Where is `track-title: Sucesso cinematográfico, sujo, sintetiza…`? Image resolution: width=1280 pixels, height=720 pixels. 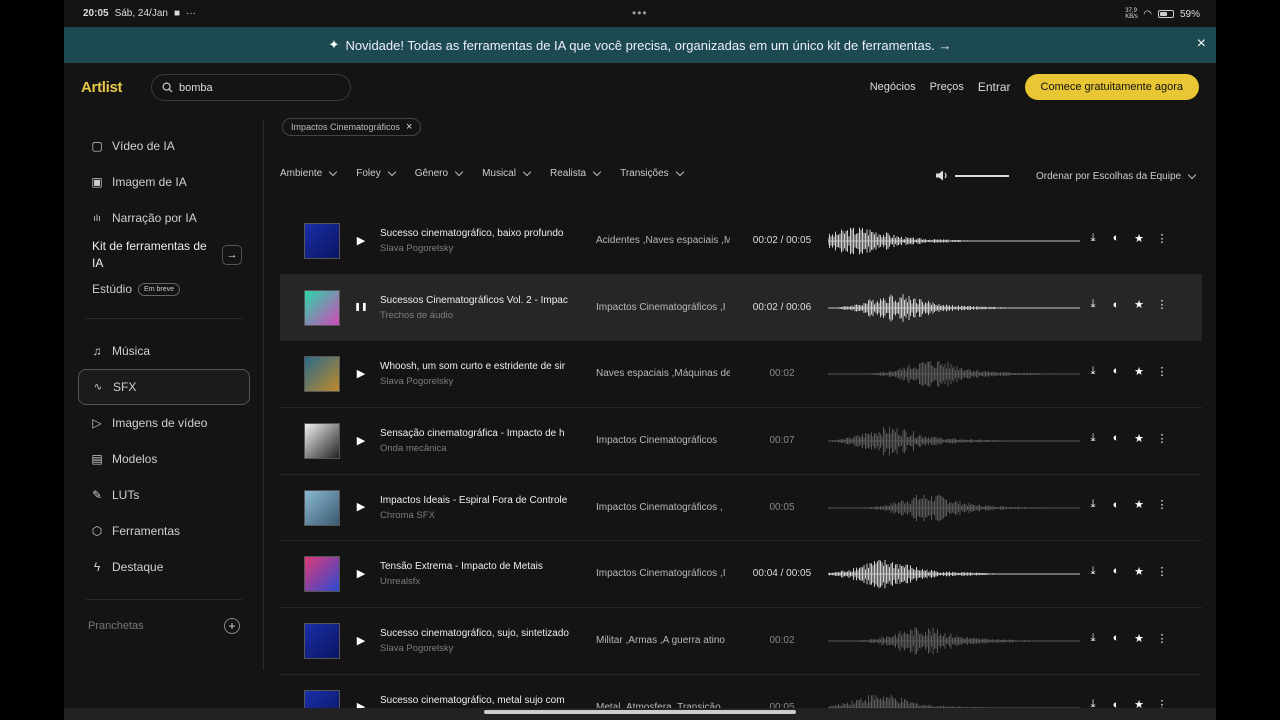 track-title: Sucesso cinematográfico, sujo, sintetiza… is located at coordinates (477, 633).